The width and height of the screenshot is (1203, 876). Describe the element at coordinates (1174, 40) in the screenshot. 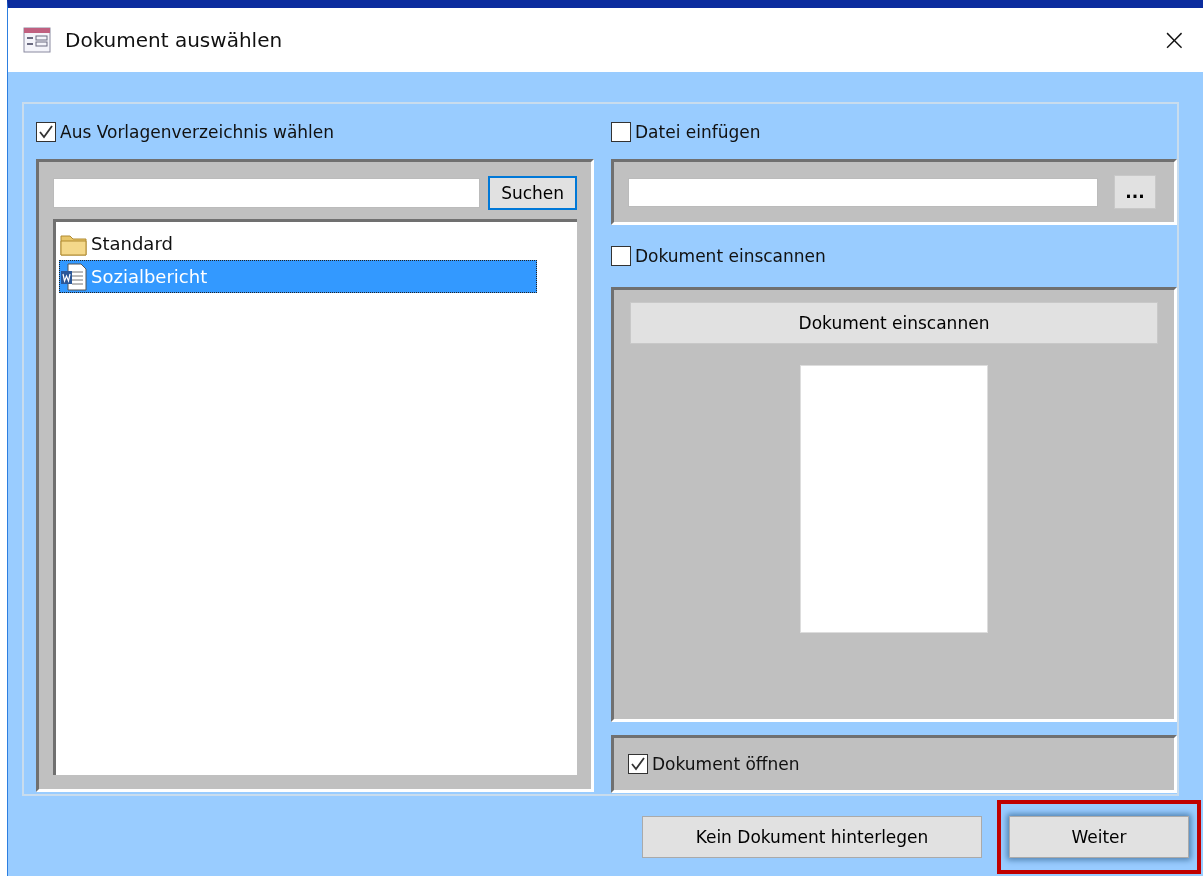

I see `close-button: ×` at that location.